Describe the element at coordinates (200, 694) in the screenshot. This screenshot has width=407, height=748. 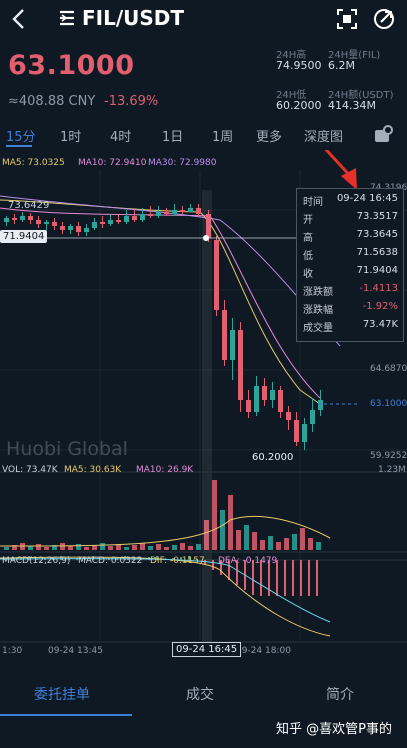
I see `tab-trades: 成交` at that location.